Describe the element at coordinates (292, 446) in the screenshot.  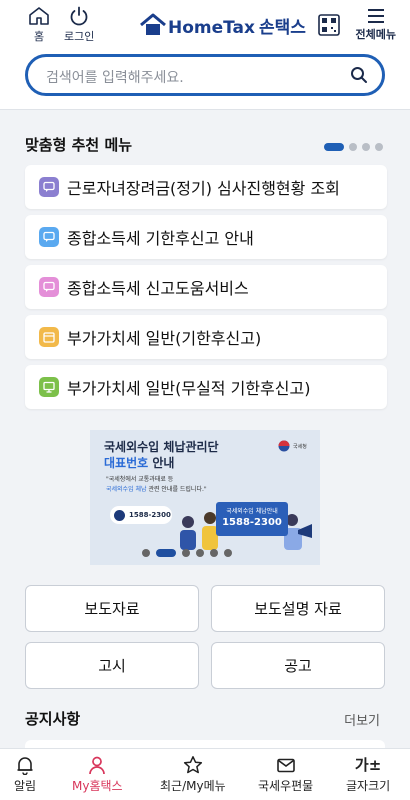
I see `agency-emblem: 국세청` at that location.